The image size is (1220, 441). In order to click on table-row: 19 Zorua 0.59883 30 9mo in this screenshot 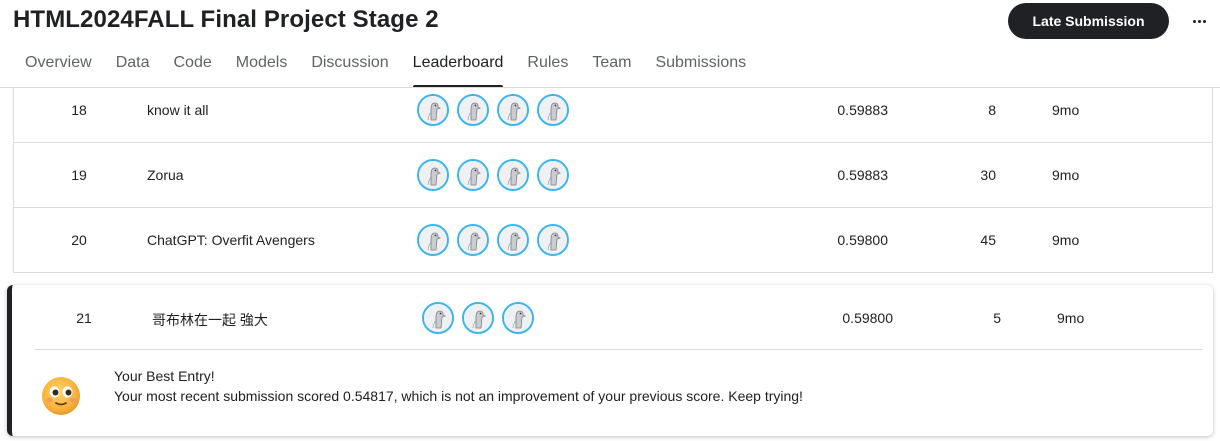, I will do `click(613, 175)`.